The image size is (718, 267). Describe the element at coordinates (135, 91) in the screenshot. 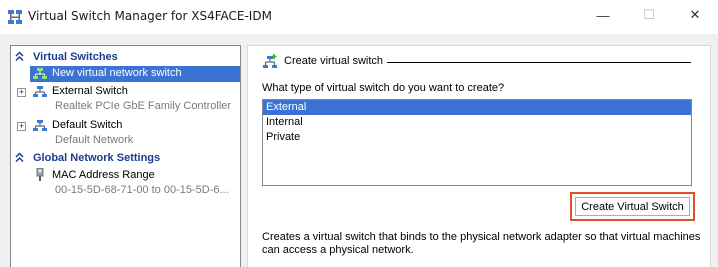

I see `sidebar-item-external-switch: External Switch` at that location.